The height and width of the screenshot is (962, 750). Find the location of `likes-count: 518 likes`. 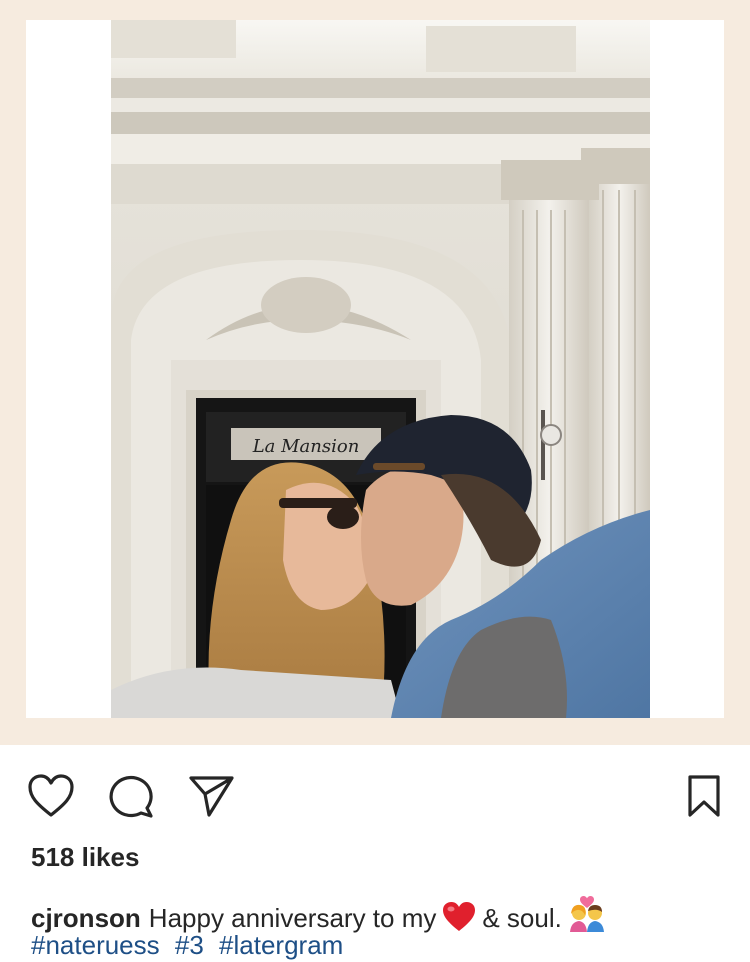

likes-count: 518 likes is located at coordinates (85, 857).